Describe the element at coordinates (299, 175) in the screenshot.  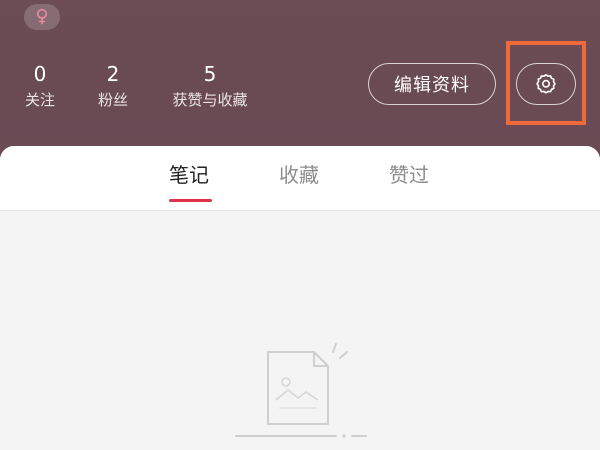
I see `tab-collections: 收藏` at that location.